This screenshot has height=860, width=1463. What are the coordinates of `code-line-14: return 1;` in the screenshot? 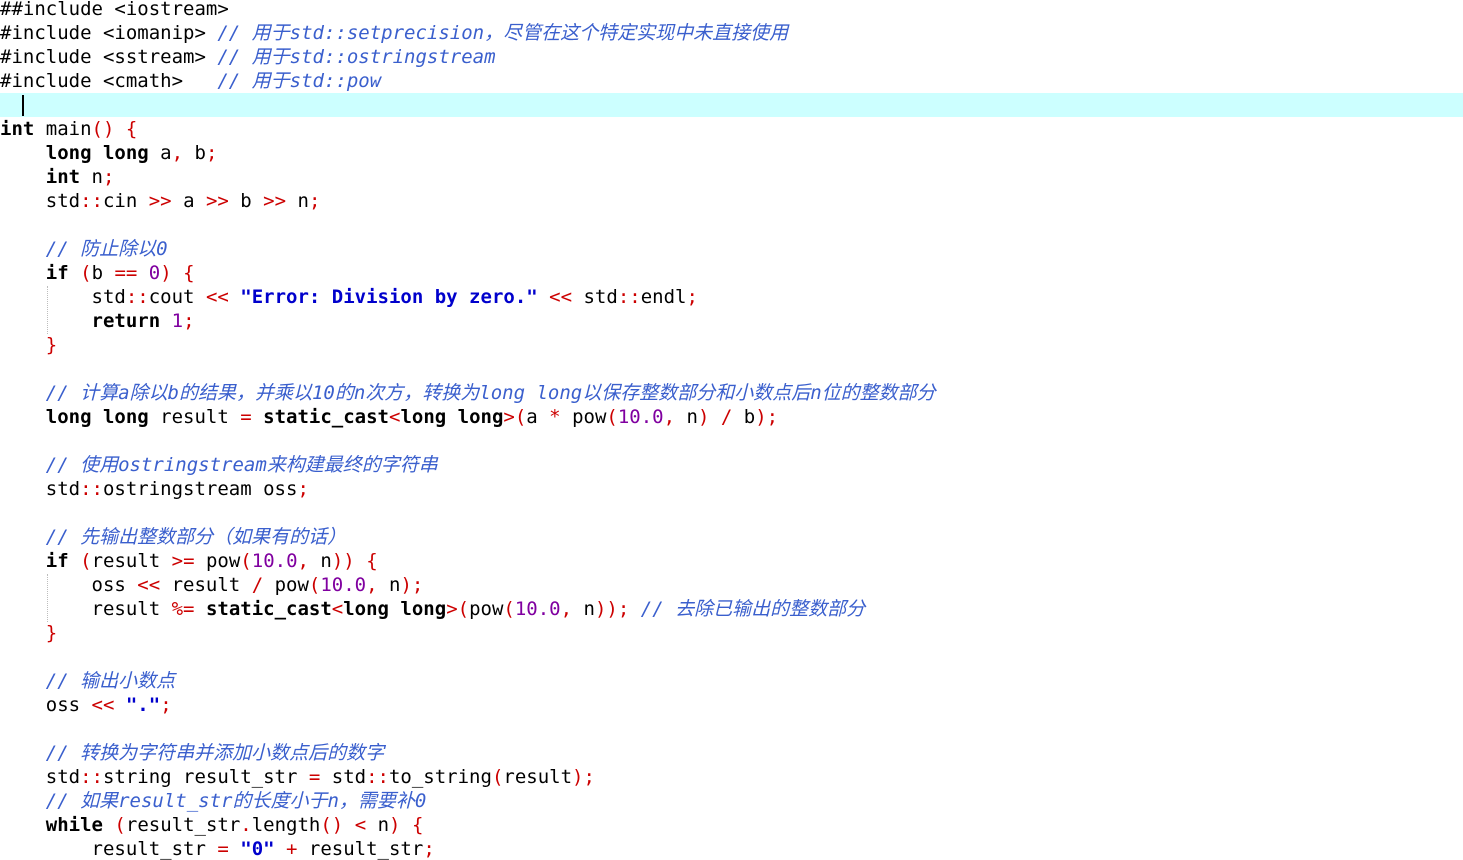 It's located at (731, 321).